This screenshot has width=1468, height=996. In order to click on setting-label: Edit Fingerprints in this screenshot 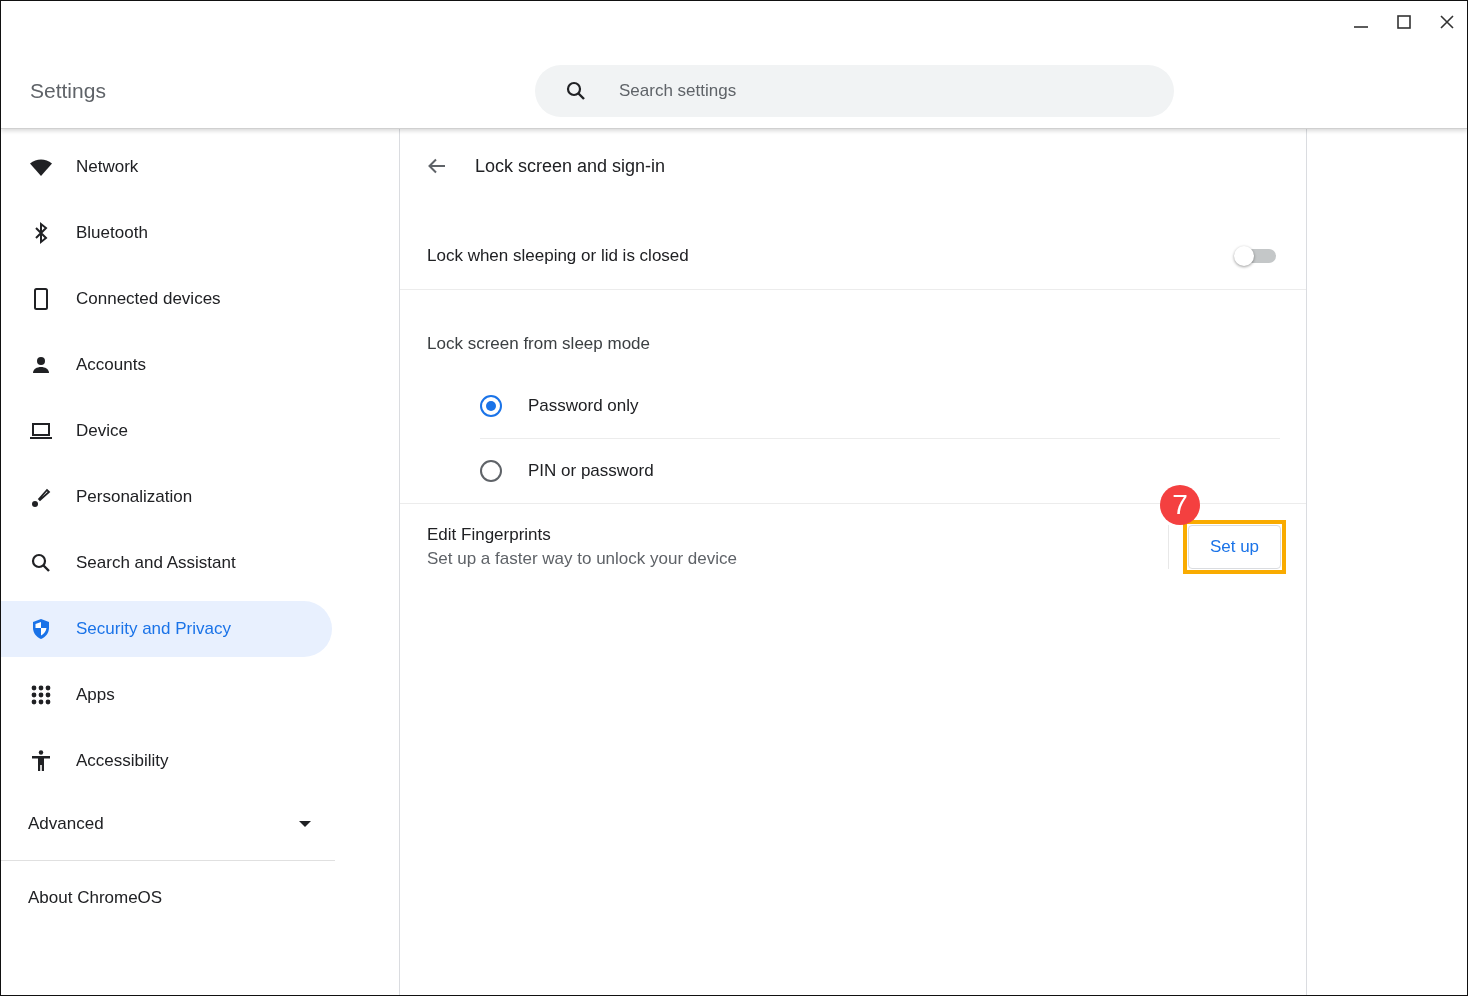, I will do `click(489, 535)`.